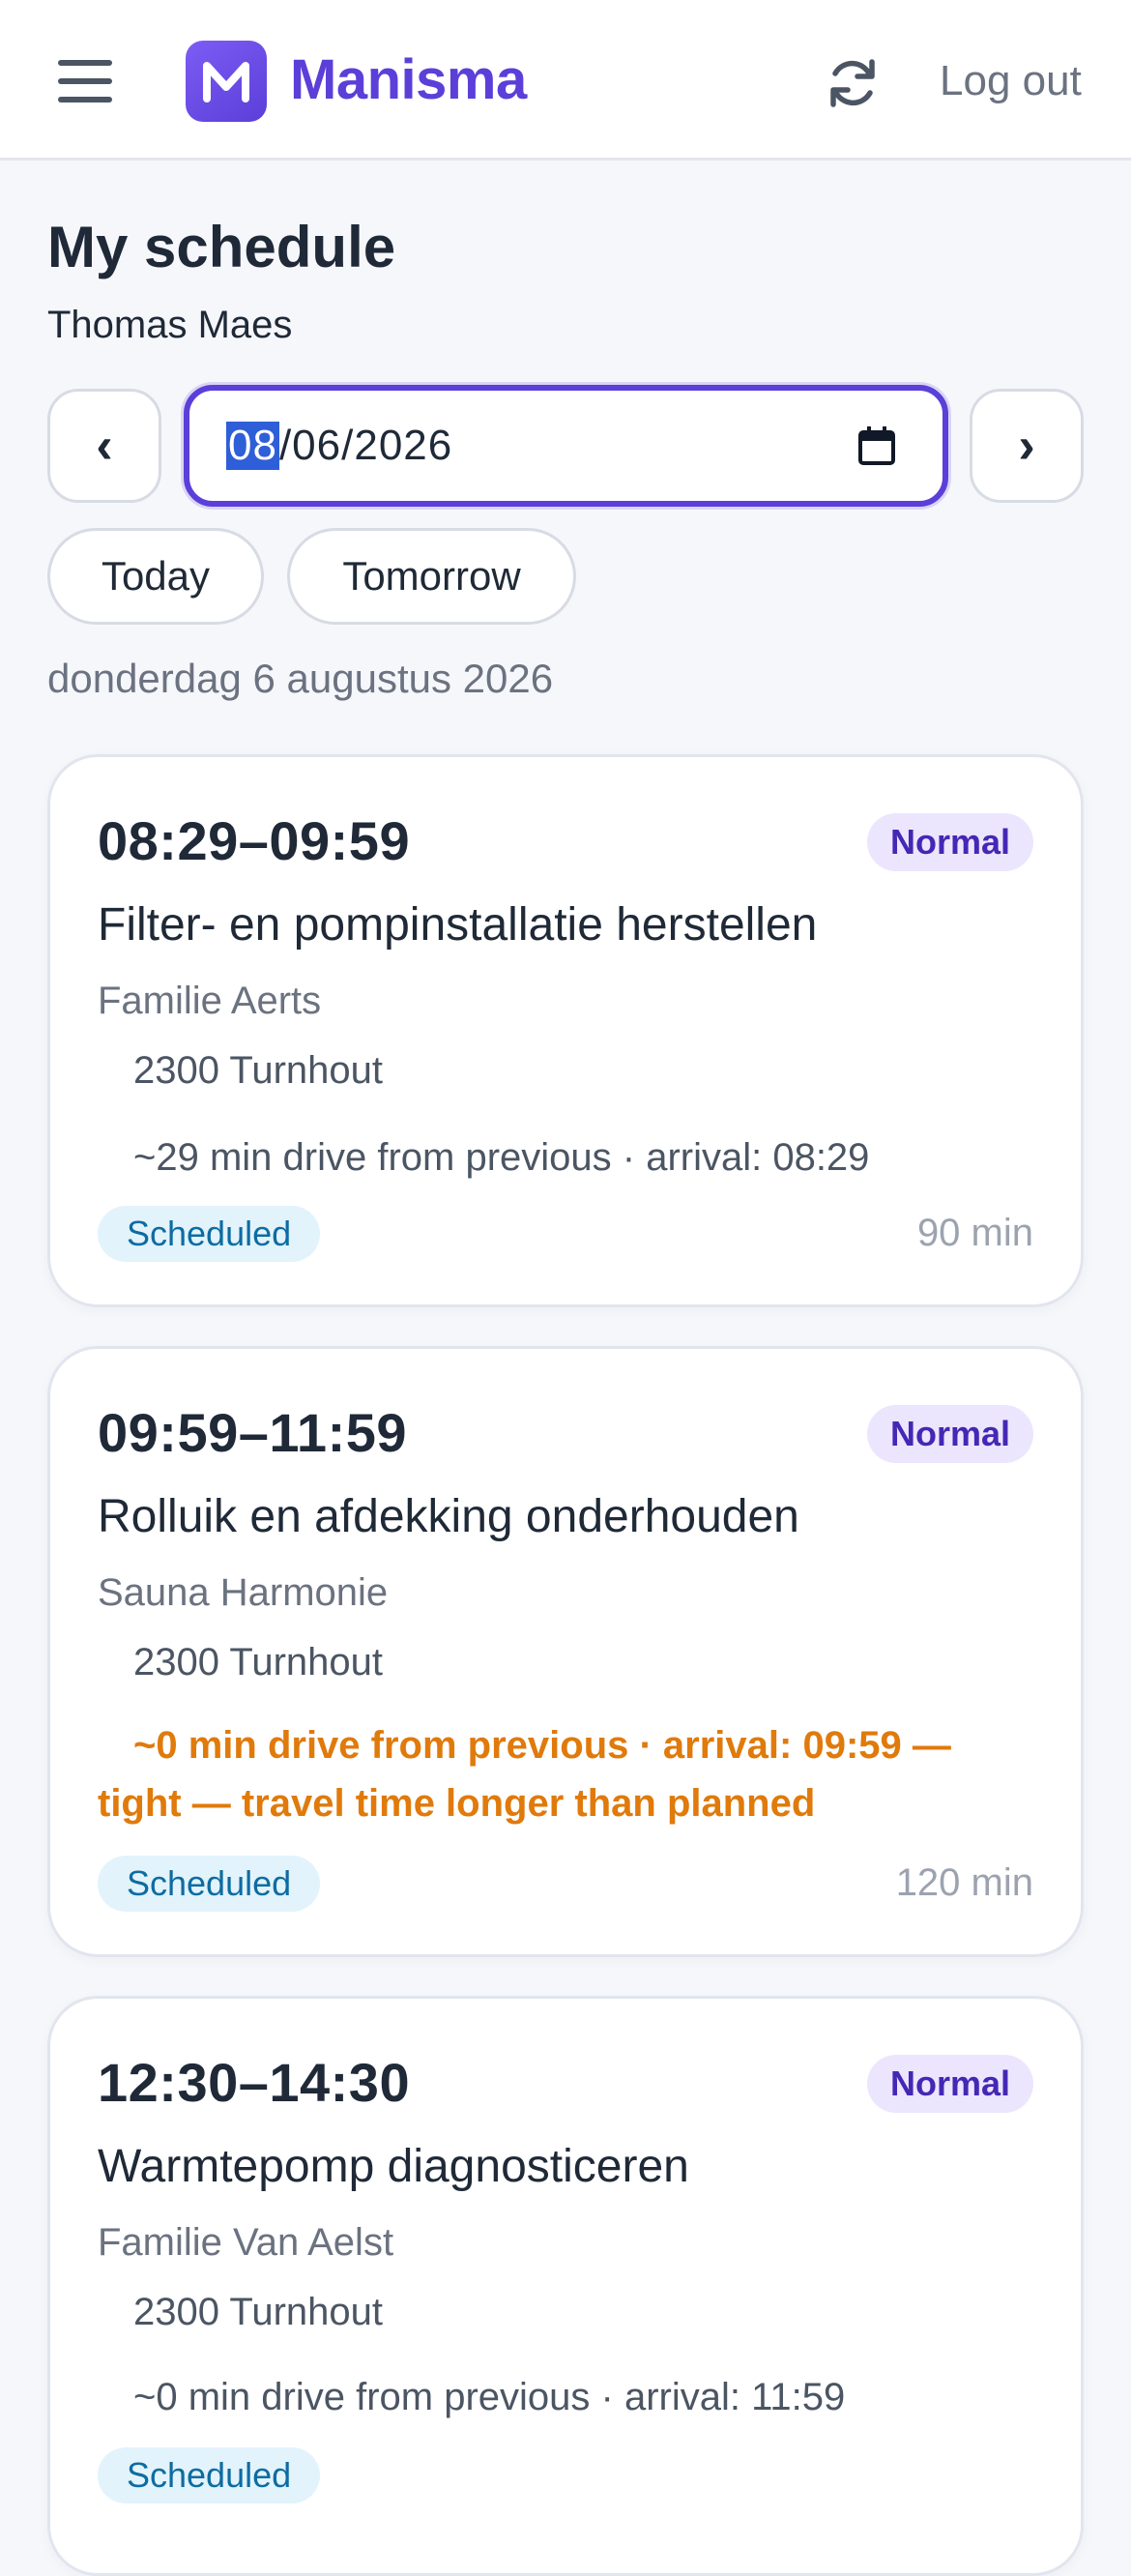  I want to click on appointment-client: Sauna Harmonie, so click(243, 1592).